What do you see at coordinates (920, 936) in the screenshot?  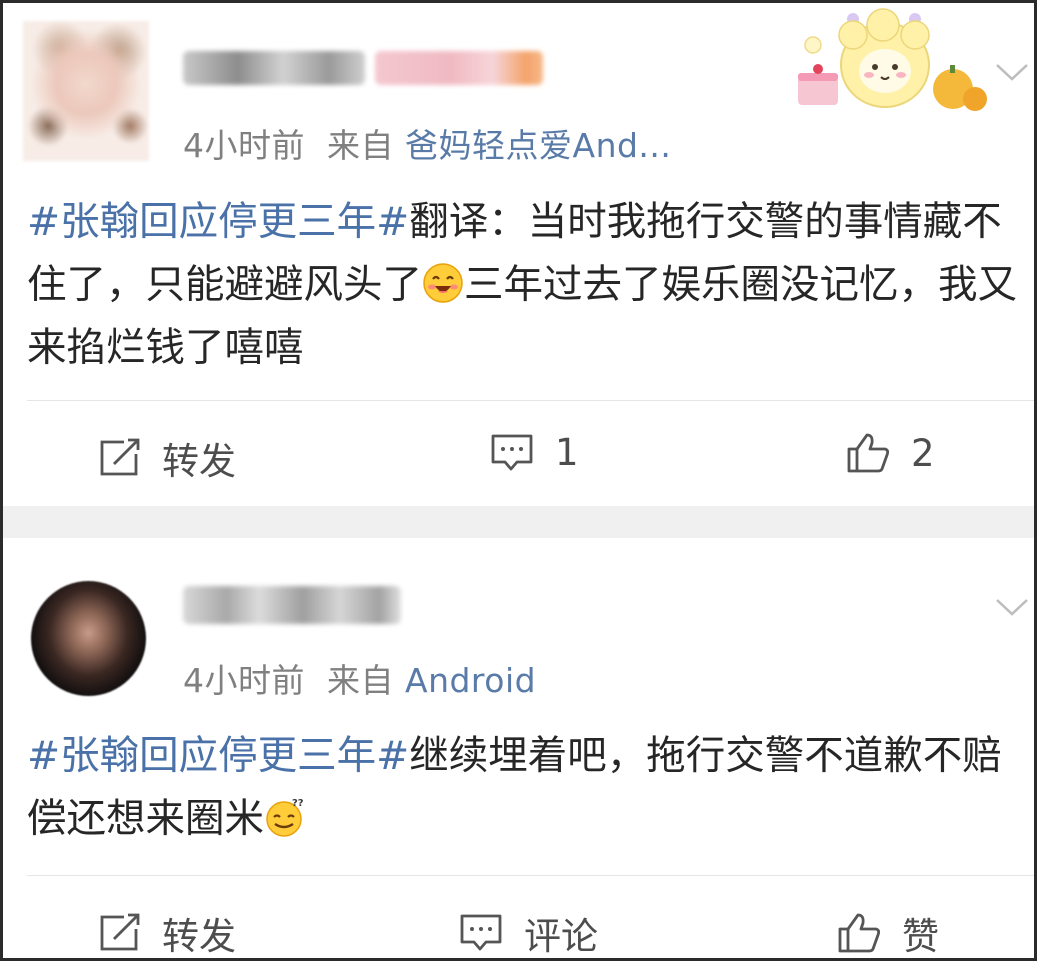 I see `like-label: 赞` at bounding box center [920, 936].